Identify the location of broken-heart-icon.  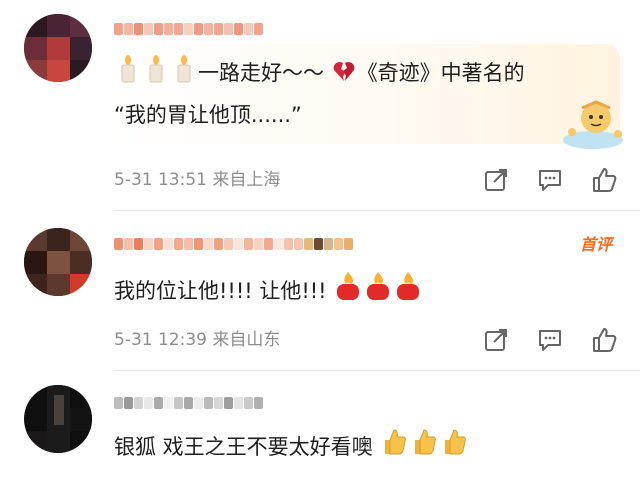
(344, 71).